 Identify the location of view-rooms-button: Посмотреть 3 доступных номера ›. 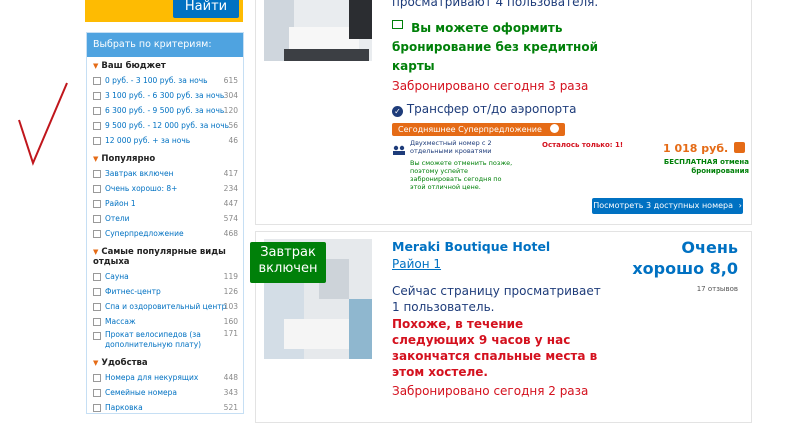
(667, 206).